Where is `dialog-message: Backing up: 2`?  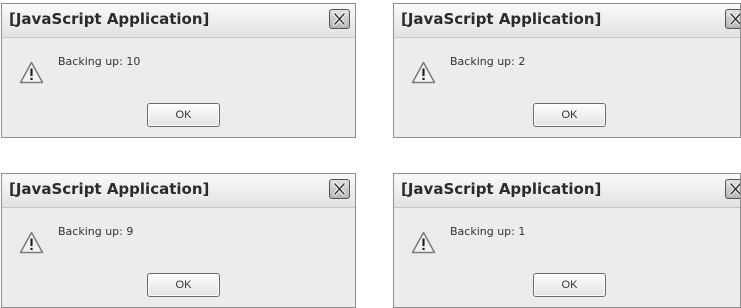
dialog-message: Backing up: 2 is located at coordinates (488, 61).